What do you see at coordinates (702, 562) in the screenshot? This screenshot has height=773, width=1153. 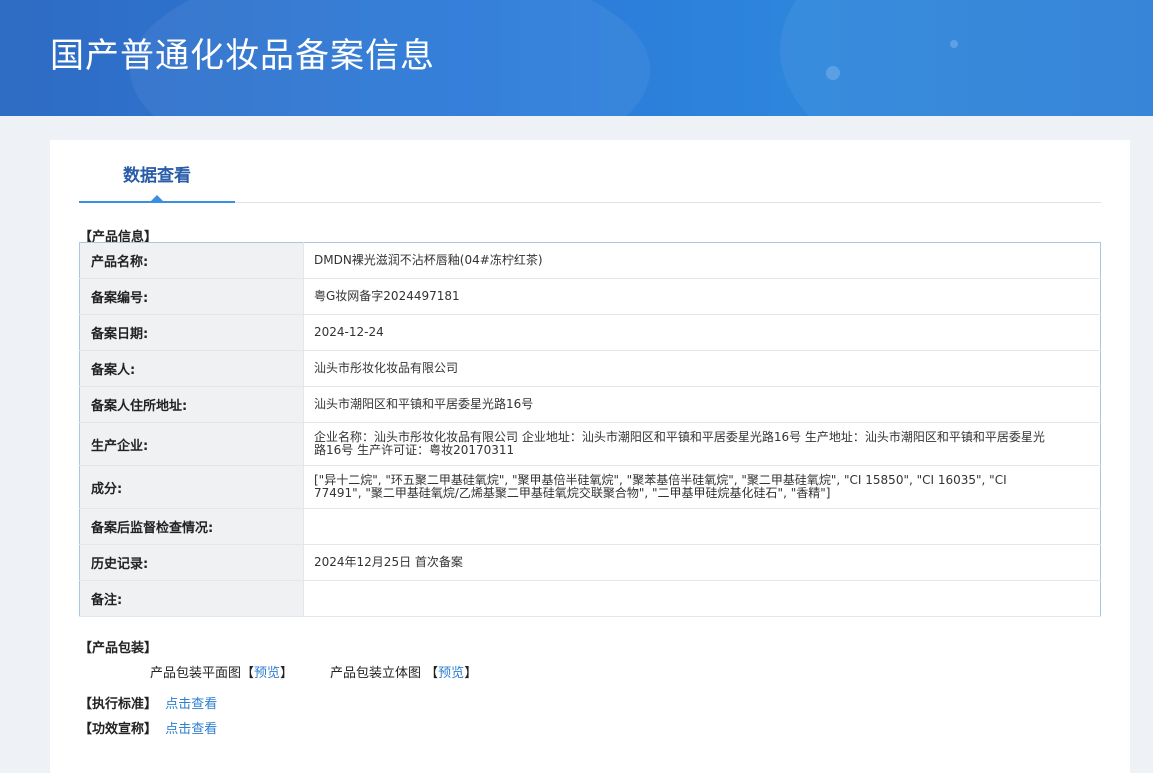 I see `row-value: 2024年12月25日 首次备案` at bounding box center [702, 562].